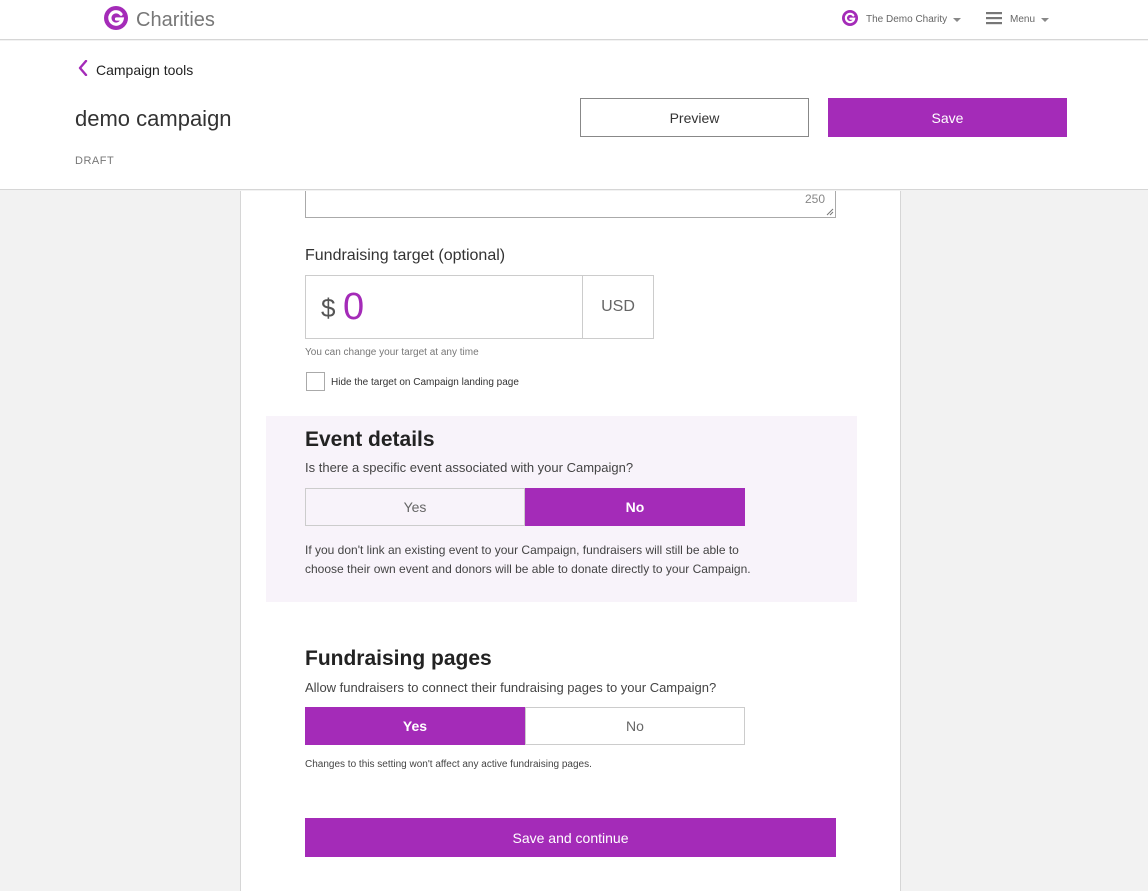  I want to click on pages-toggle: Yes No, so click(525, 726).